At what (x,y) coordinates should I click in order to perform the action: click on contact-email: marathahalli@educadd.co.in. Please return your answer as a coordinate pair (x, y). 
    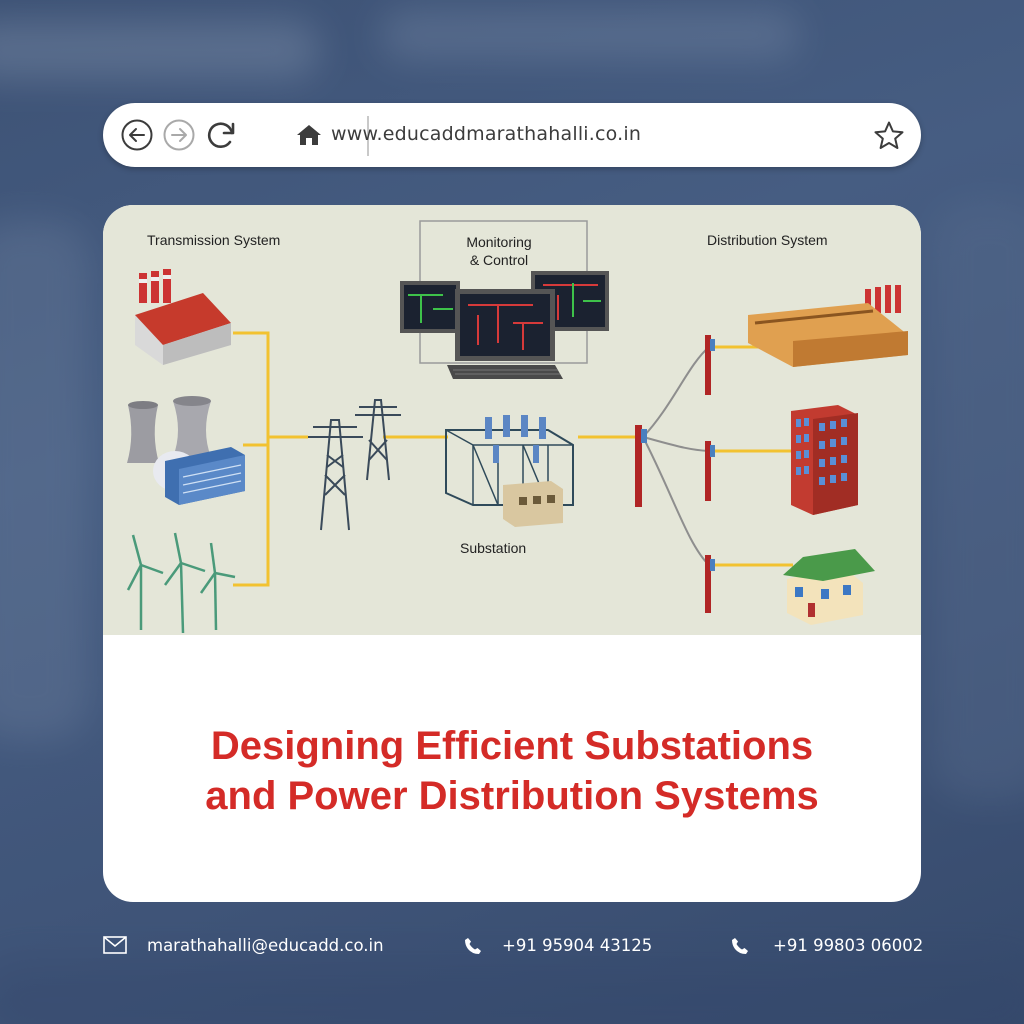
    Looking at the image, I should click on (258, 947).